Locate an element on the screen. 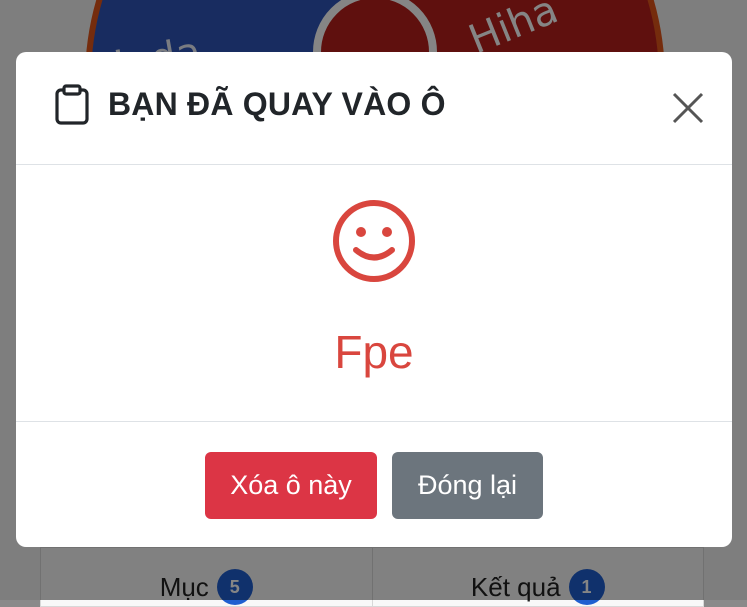  delete-slot-button: Xóa ô này is located at coordinates (291, 485).